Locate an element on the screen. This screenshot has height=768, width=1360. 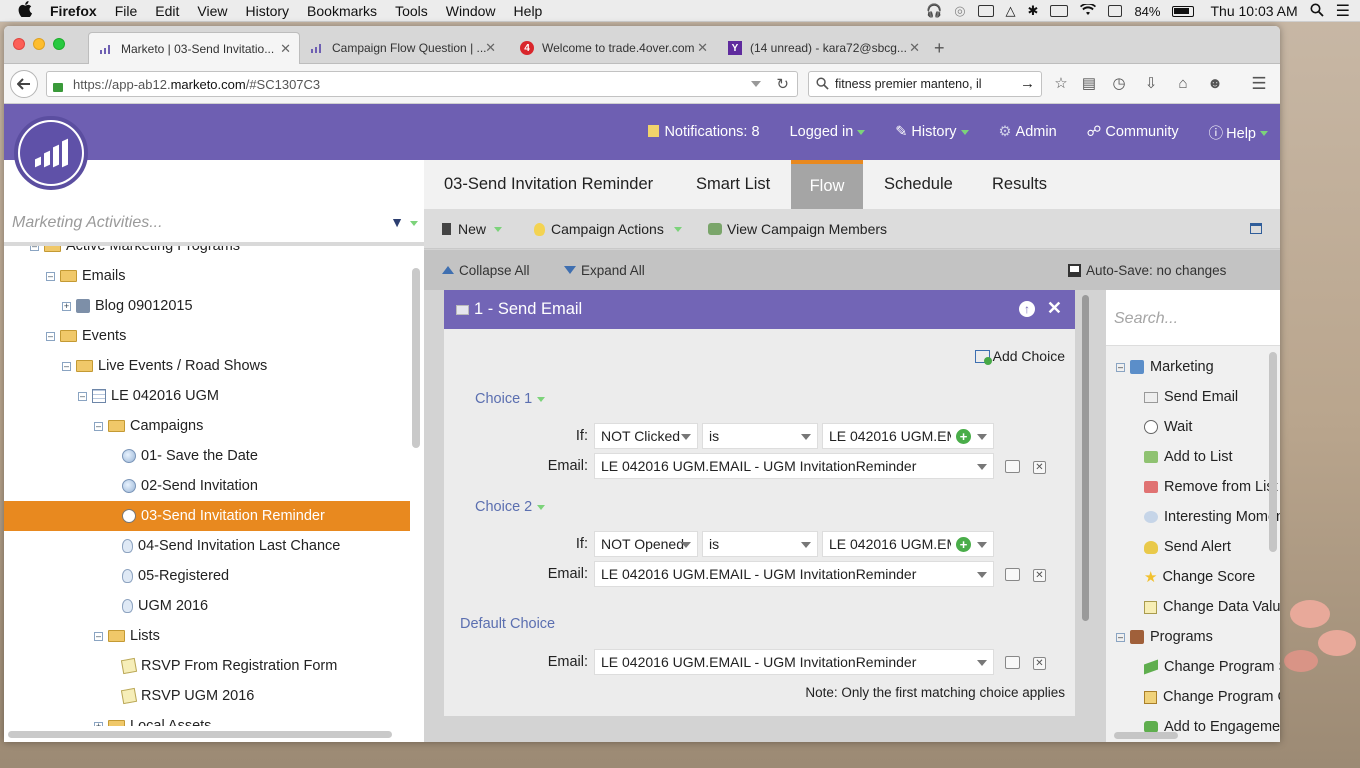
downloads-icon: ⇩ is located at coordinates (1151, 84).